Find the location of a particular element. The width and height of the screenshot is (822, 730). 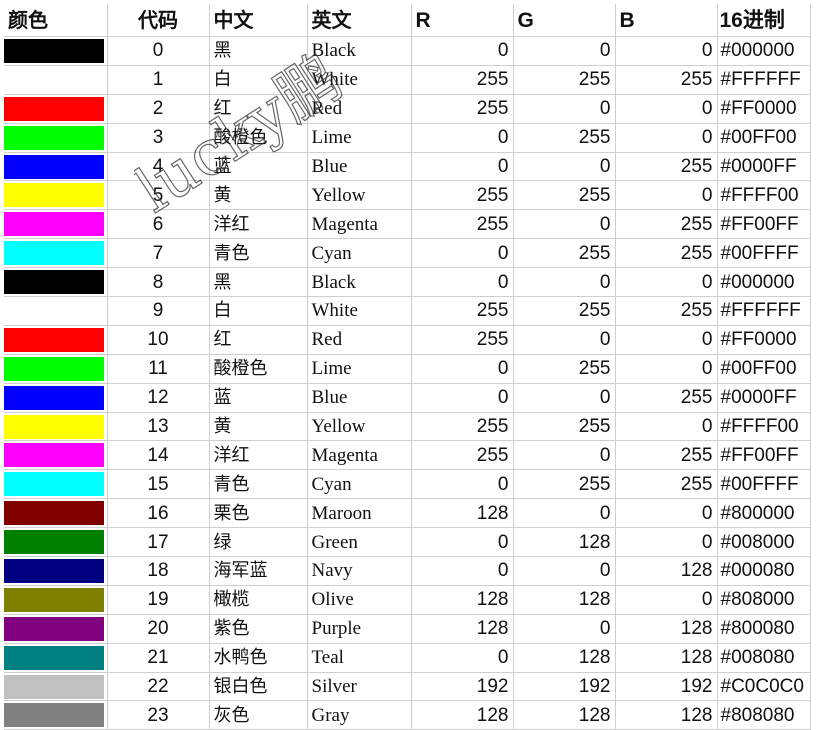

chinese-name-cell: 酸橙色 is located at coordinates (258, 369).